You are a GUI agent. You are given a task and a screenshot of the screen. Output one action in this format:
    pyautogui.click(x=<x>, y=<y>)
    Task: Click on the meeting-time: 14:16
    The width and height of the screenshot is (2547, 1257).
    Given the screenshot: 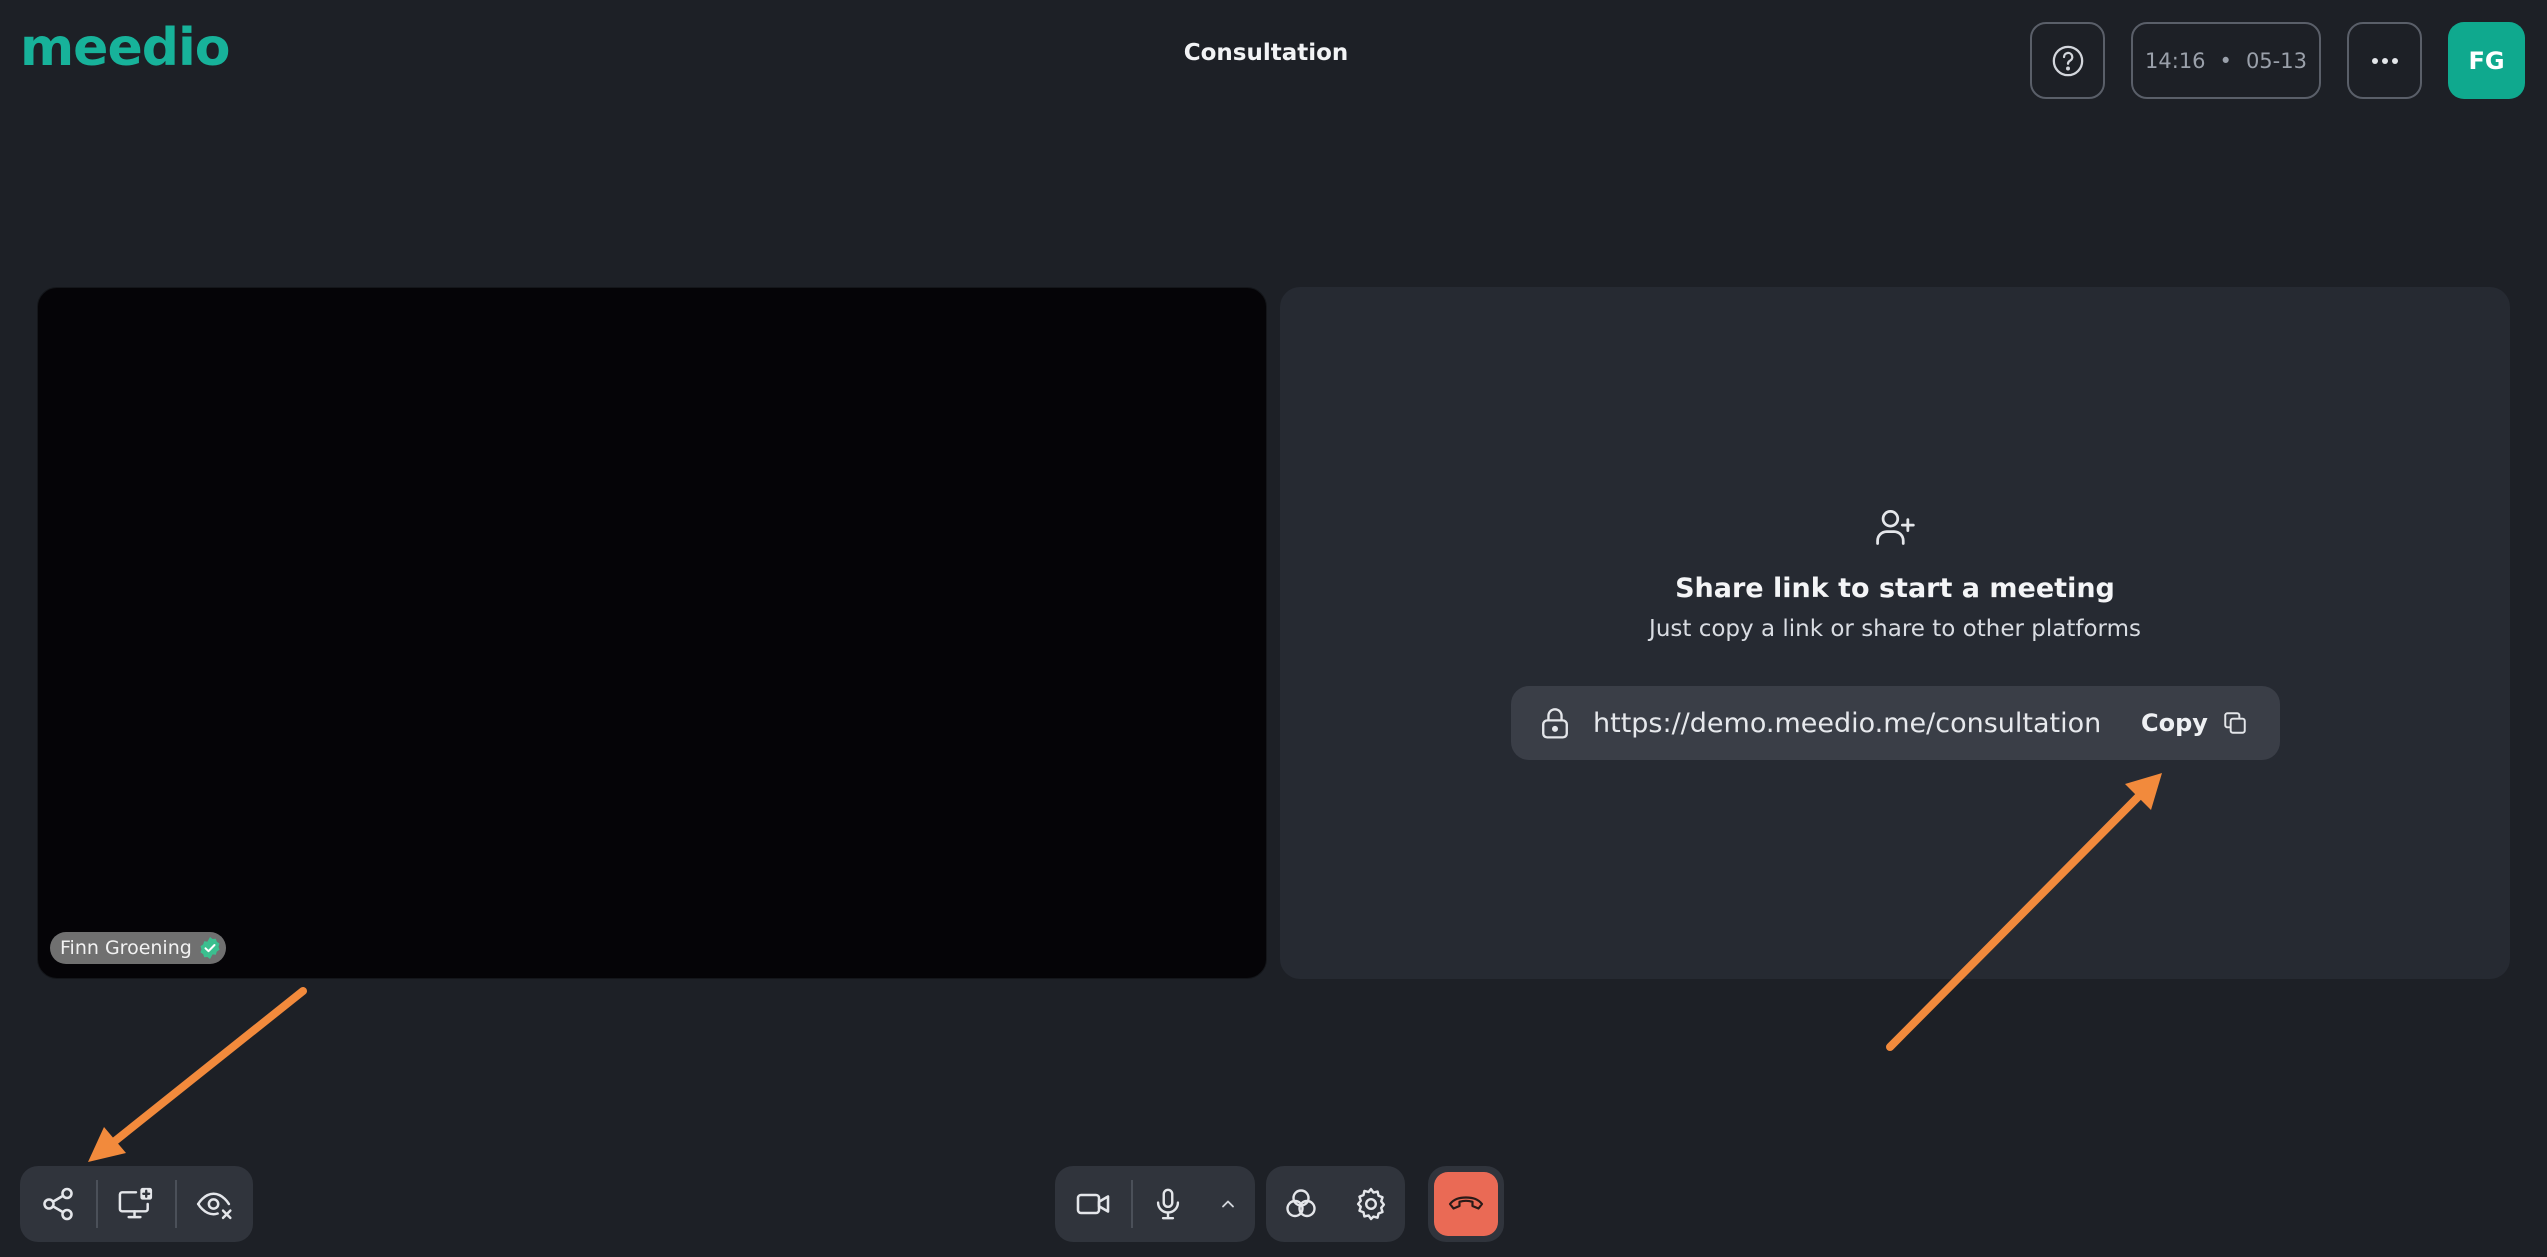 What is the action you would take?
    pyautogui.click(x=2175, y=60)
    